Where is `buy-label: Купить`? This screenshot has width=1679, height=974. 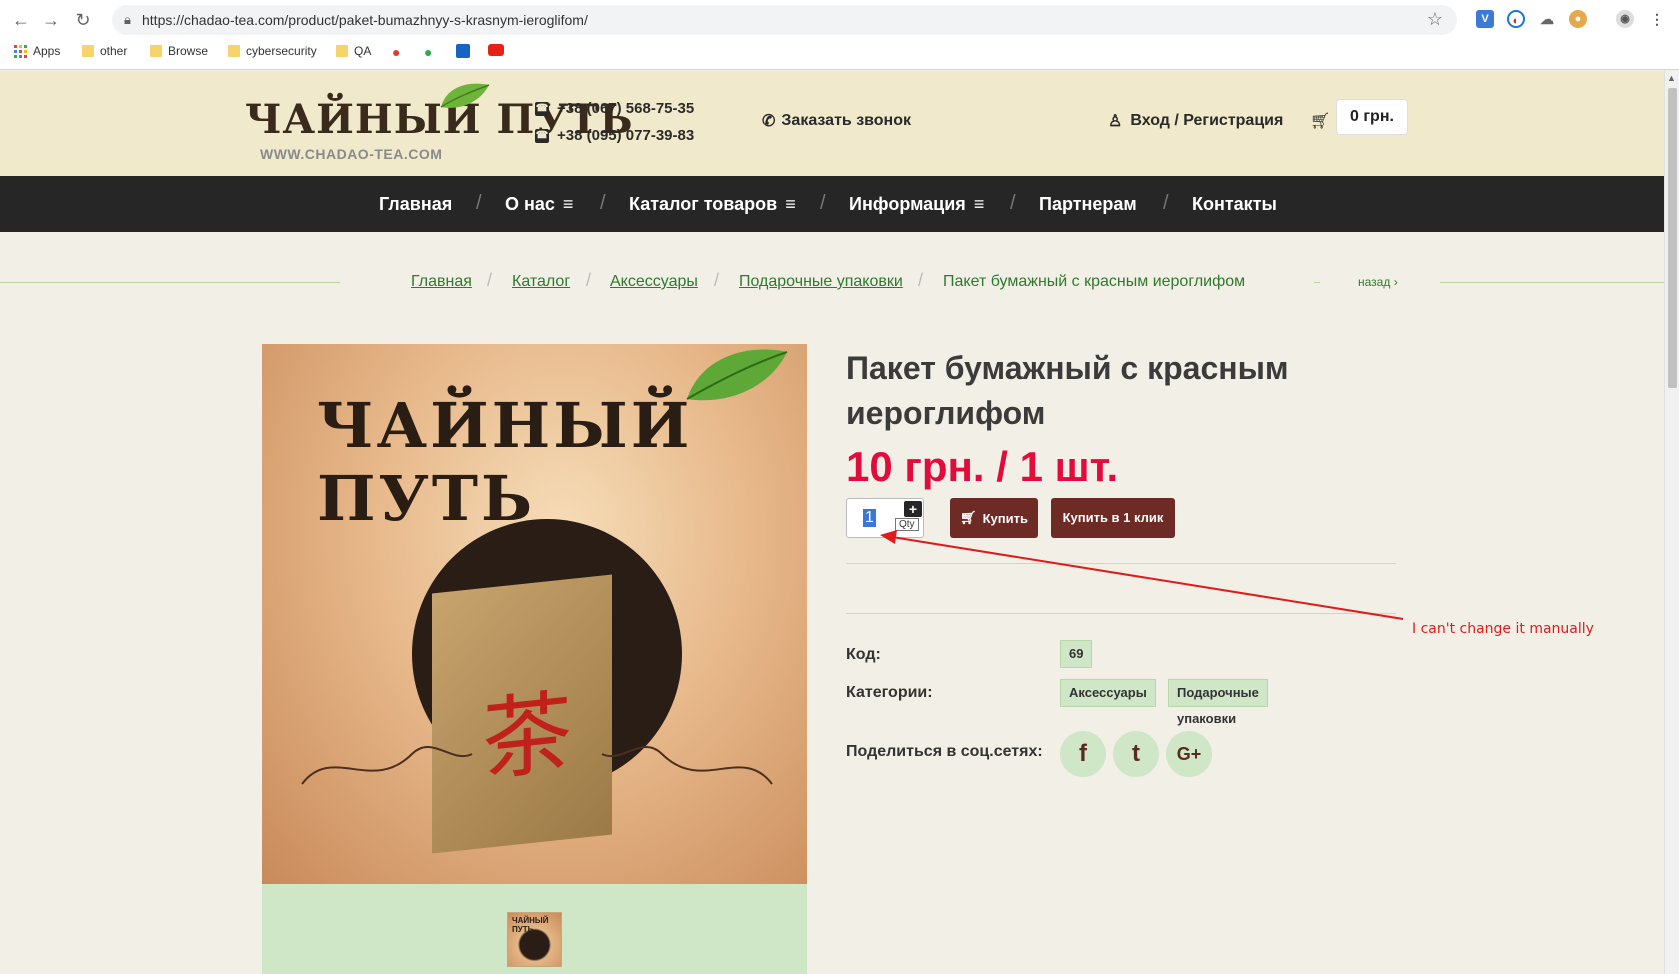
buy-label: Купить is located at coordinates (1005, 518).